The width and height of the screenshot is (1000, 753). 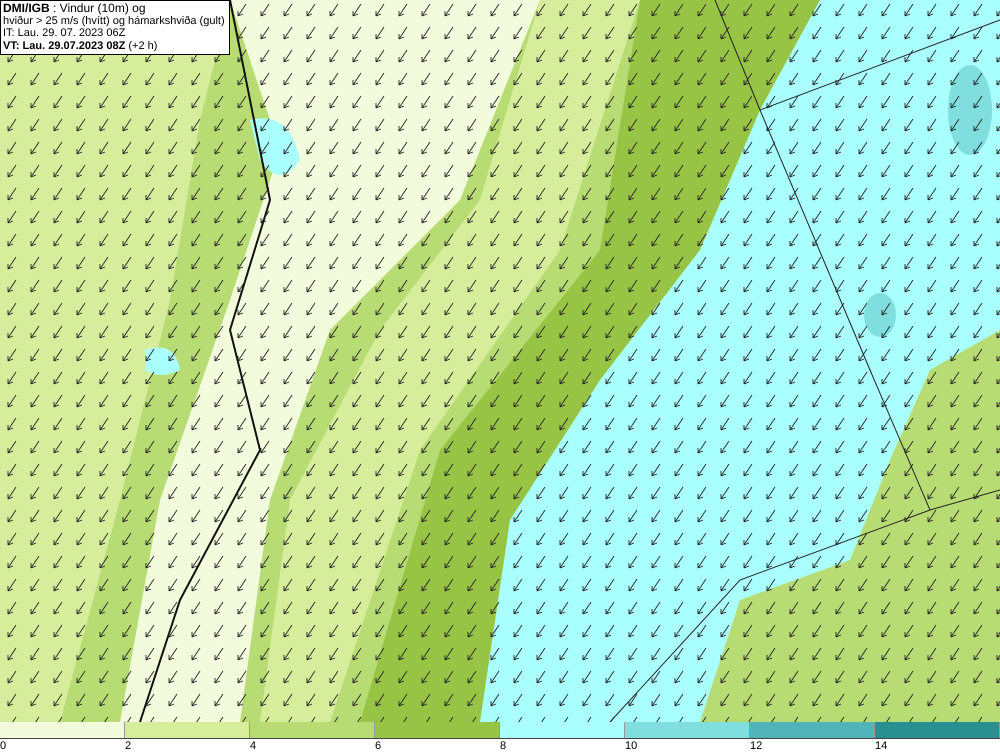 I want to click on info-text: VT: Lau. 29.07.2023 08Z (+2 h), so click(x=80, y=46).